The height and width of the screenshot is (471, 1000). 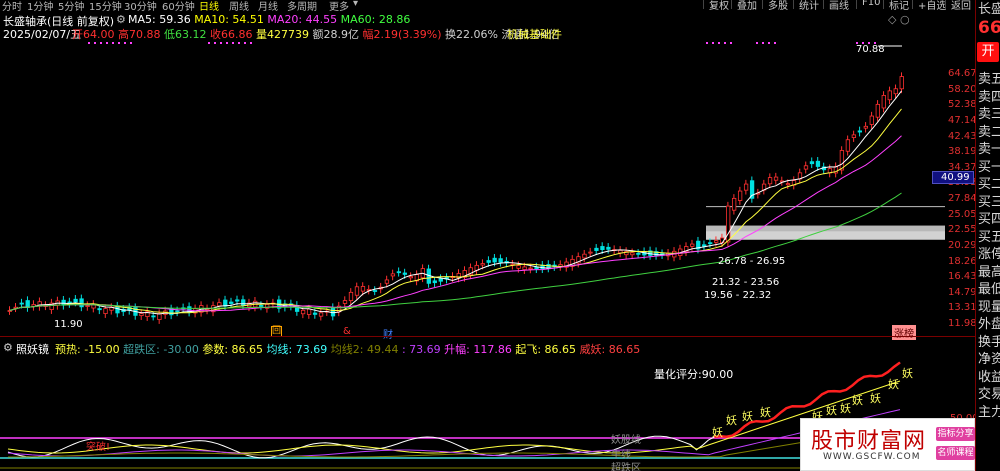 I want to click on settings-icon: ⚙, so click(x=121, y=19).